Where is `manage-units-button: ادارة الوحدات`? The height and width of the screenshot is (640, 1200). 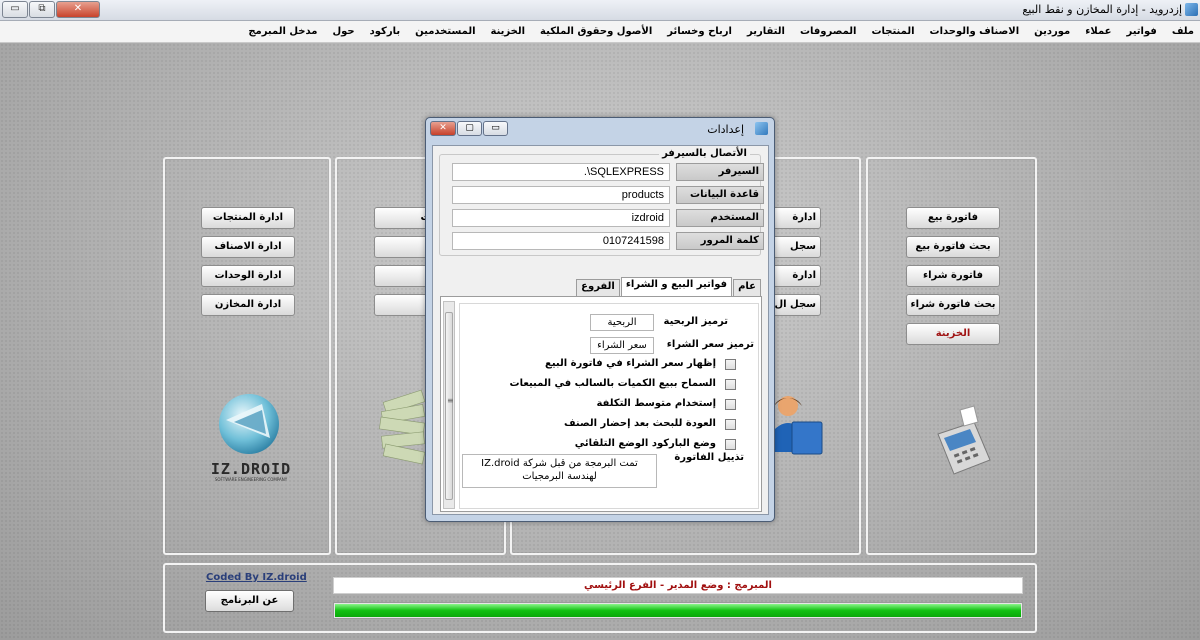
manage-units-button: ادارة الوحدات is located at coordinates (248, 276).